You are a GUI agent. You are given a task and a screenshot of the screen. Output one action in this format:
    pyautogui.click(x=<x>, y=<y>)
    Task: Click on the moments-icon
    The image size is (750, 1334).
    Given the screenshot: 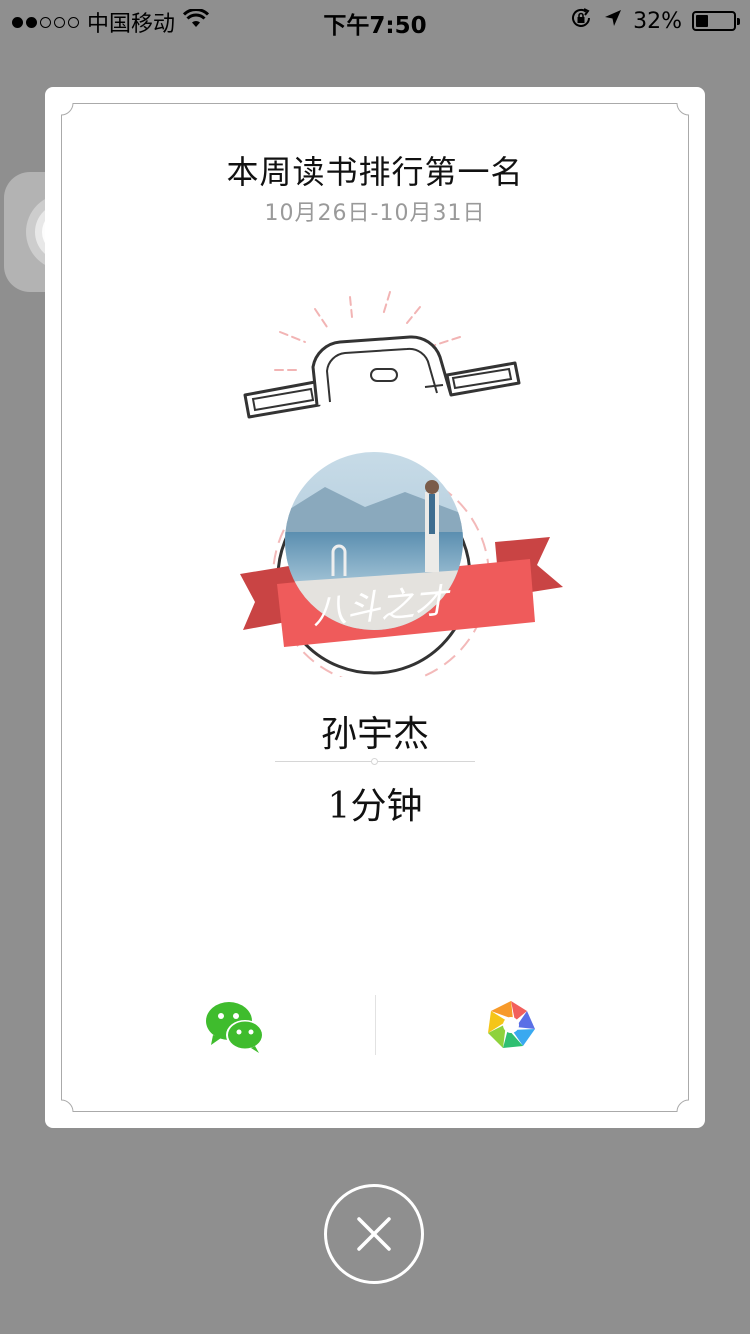 What is the action you would take?
    pyautogui.click(x=511, y=1024)
    